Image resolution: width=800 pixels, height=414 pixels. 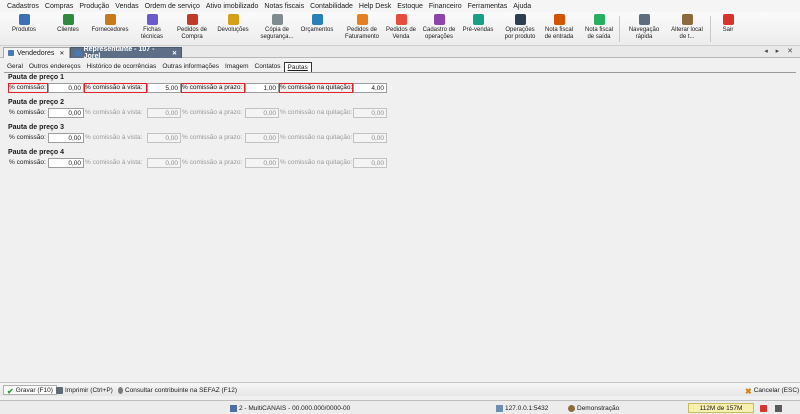 I want to click on toolbar-button: Pedidos de Compra, so click(x=192, y=29).